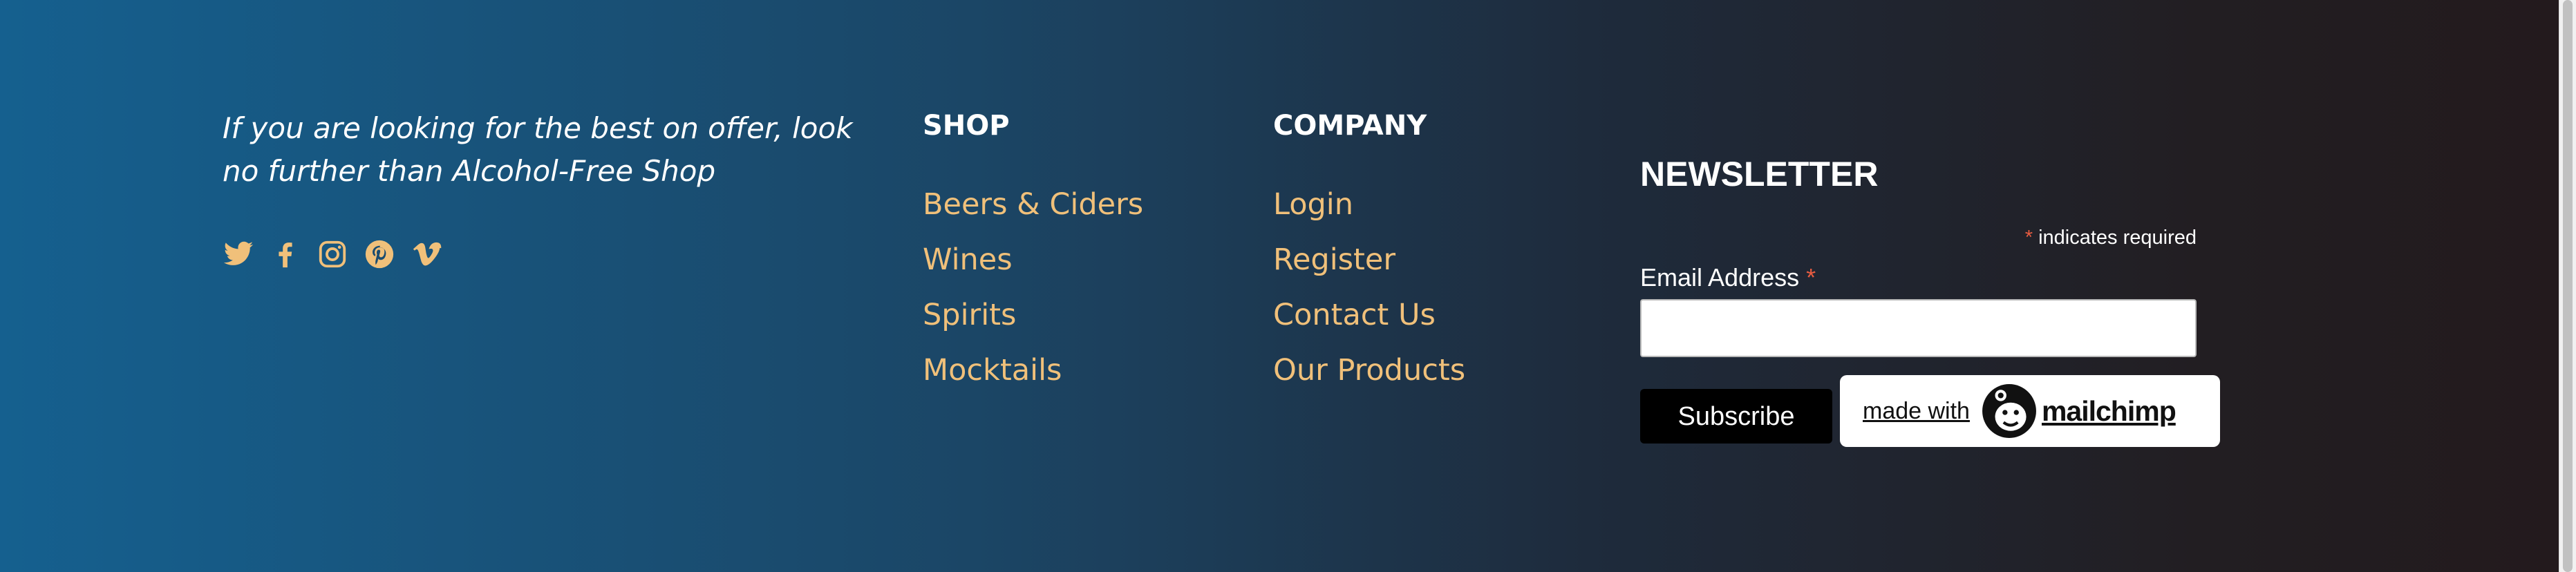 The image size is (2576, 572). Describe the element at coordinates (1918, 237) in the screenshot. I see `required-note: * indicates required` at that location.